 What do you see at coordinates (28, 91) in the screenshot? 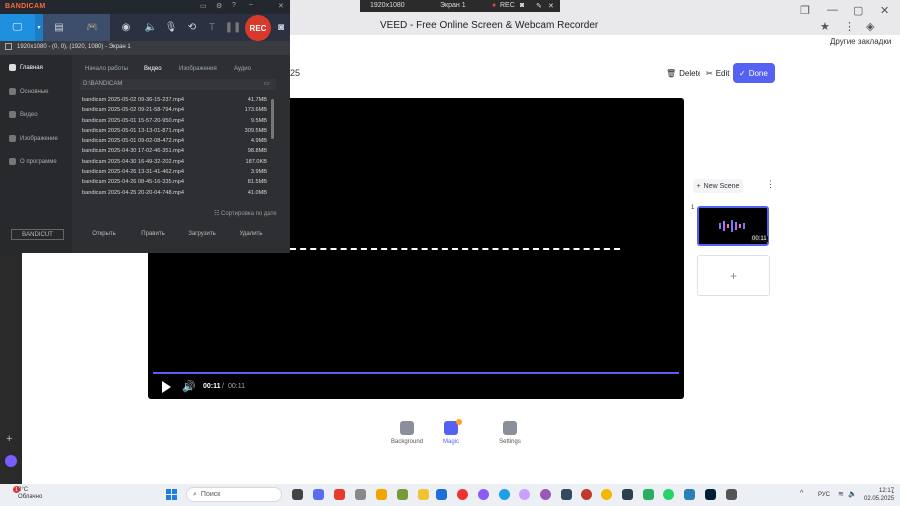
I see `sidebar-item-general: Основные` at bounding box center [28, 91].